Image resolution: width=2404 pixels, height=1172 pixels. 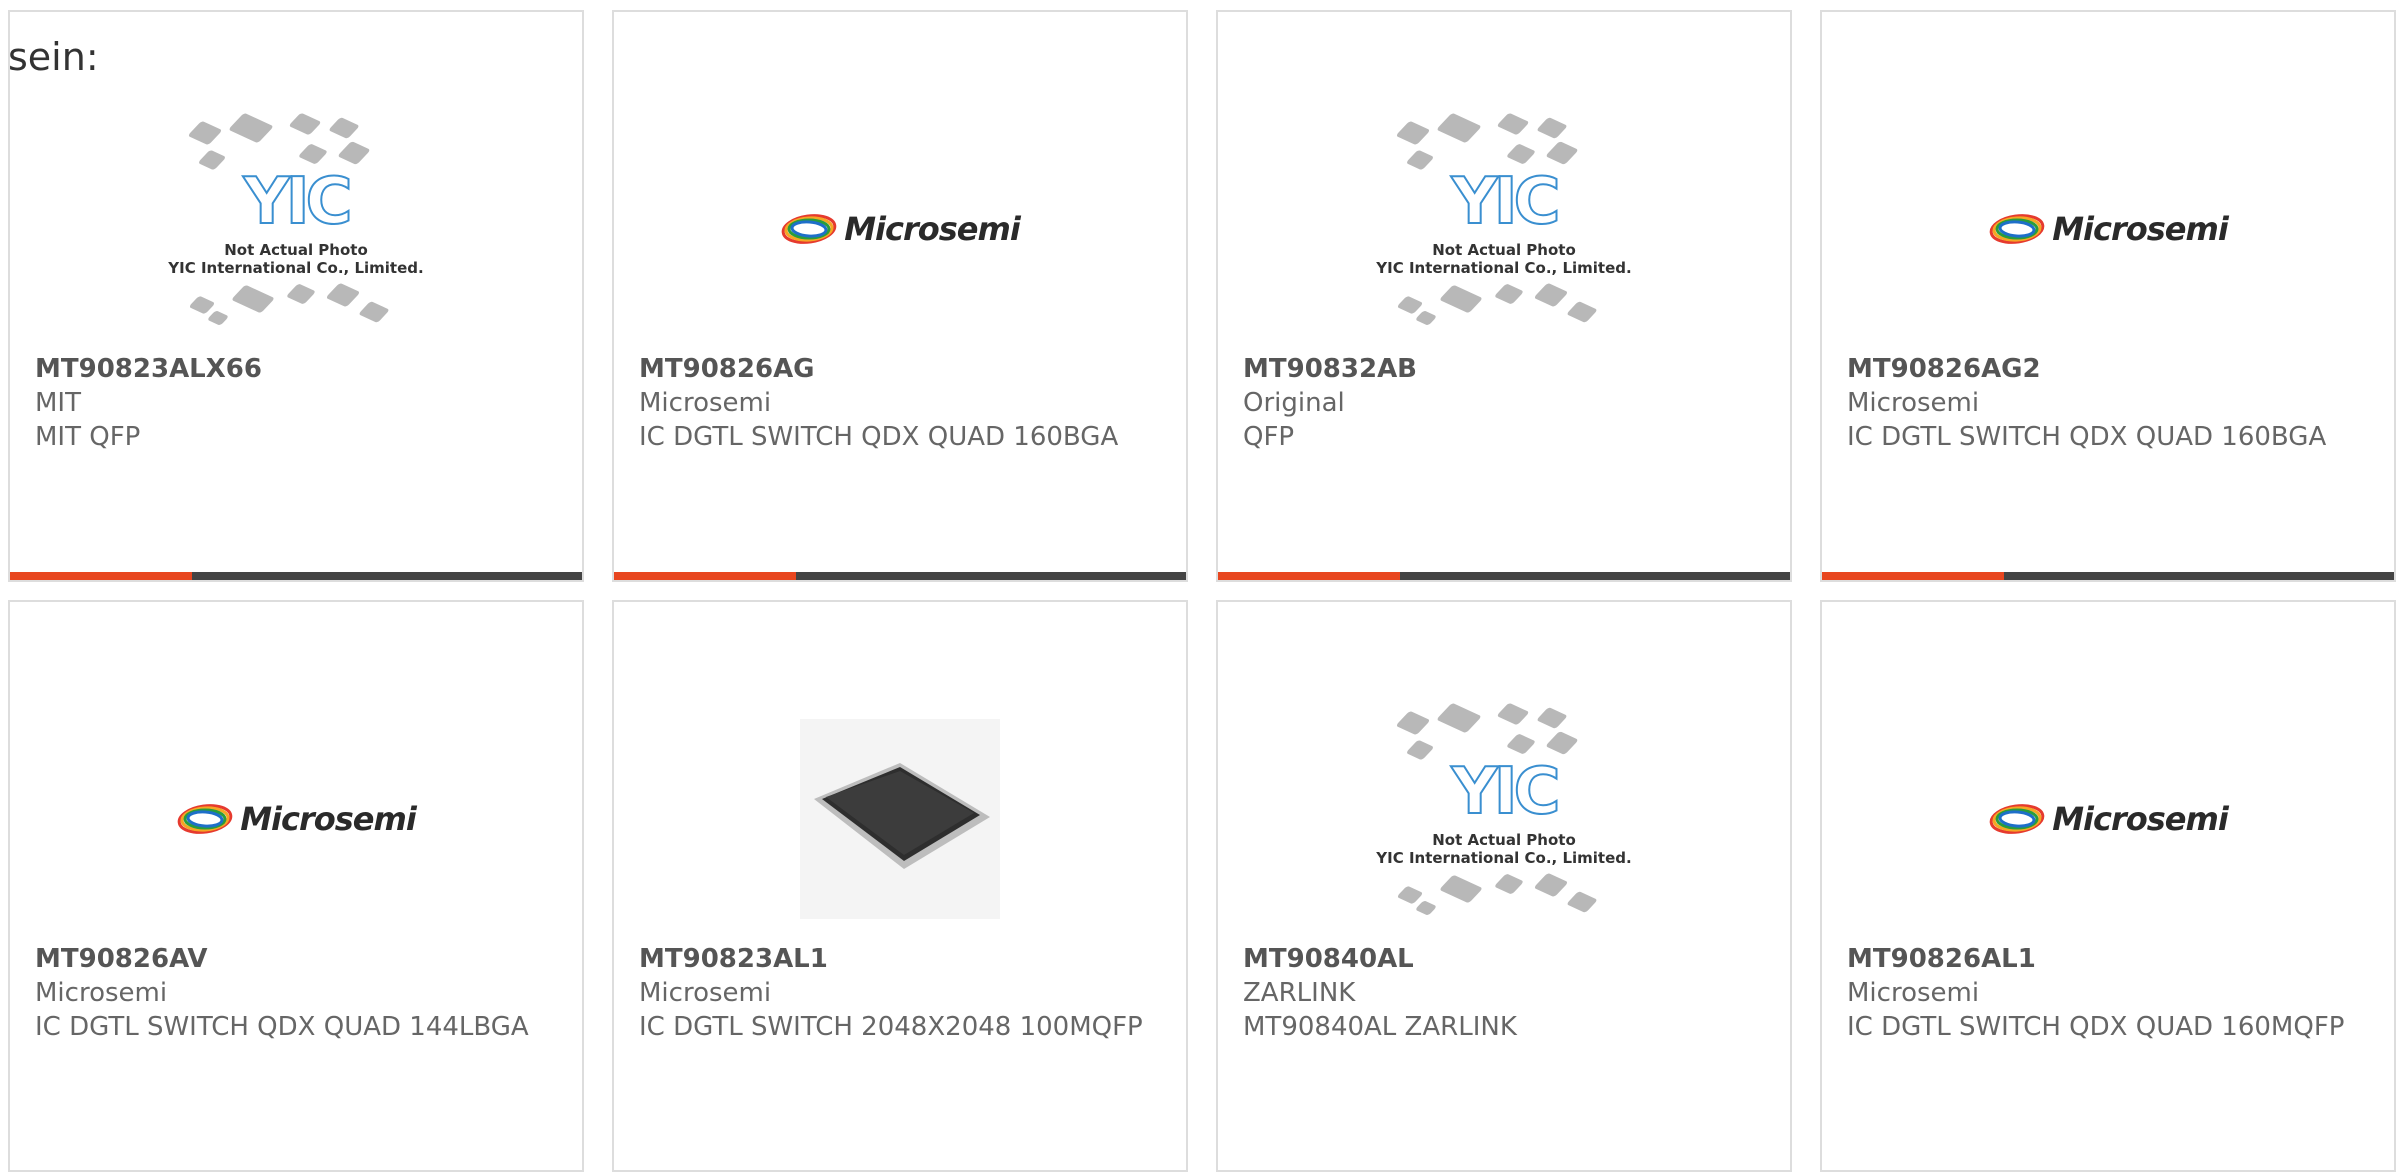 I want to click on description: QFP, so click(x=1269, y=437).